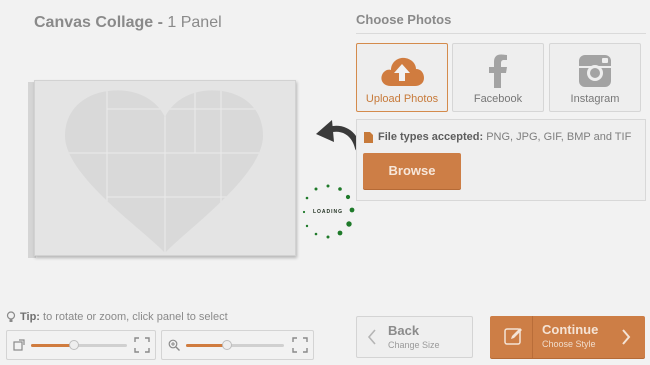 This screenshot has height=365, width=650. Describe the element at coordinates (431, 137) in the screenshot. I see `file-types-label: File types accepted:` at that location.